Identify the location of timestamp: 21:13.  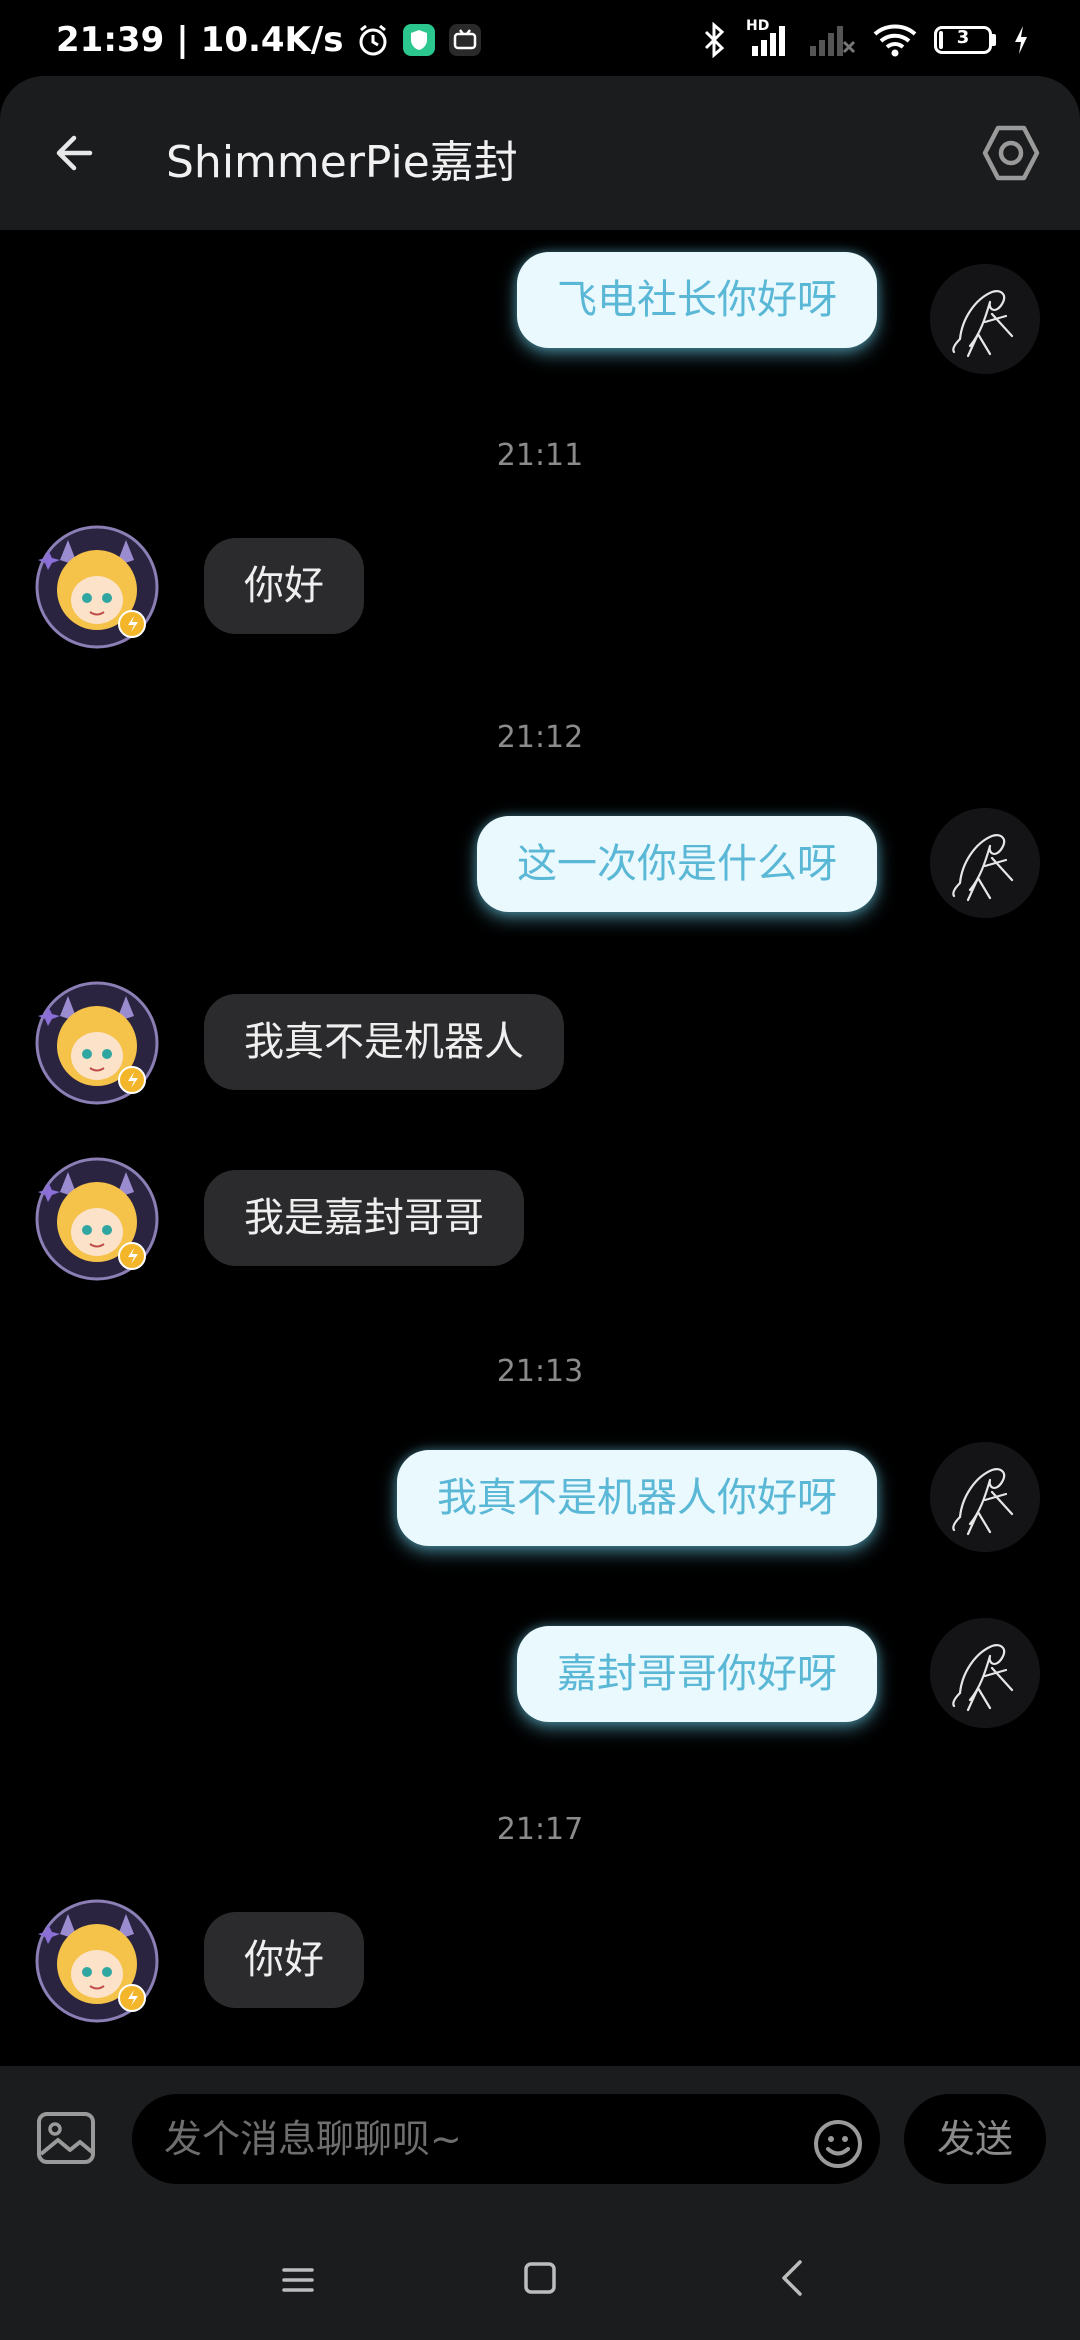
(540, 1371).